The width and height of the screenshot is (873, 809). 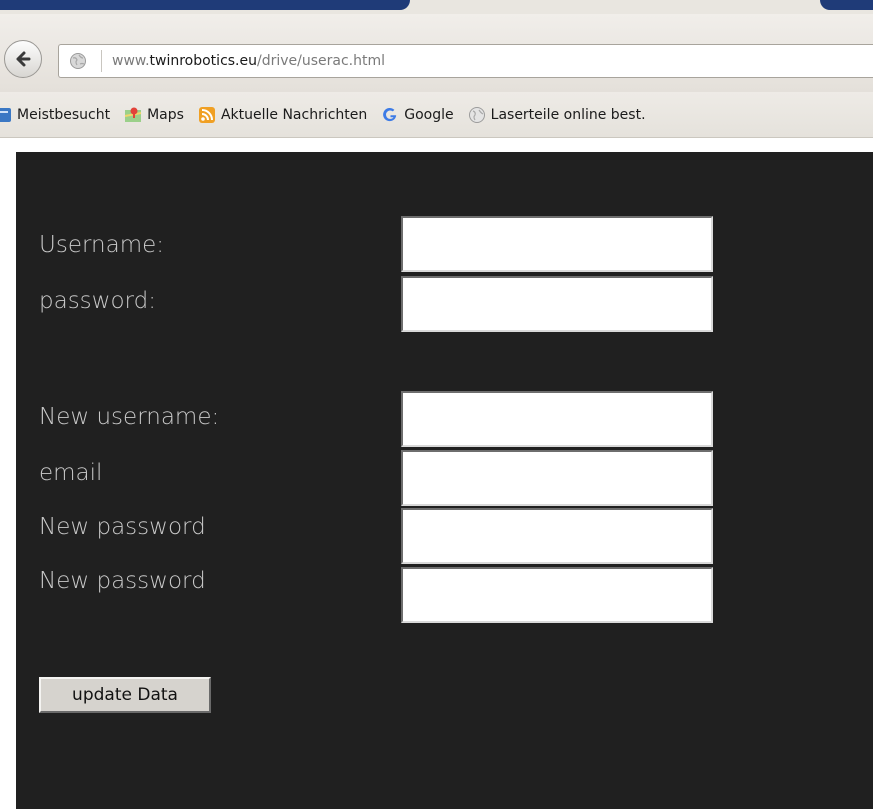 I want to click on url-path: /drive/userac.html, so click(x=321, y=61).